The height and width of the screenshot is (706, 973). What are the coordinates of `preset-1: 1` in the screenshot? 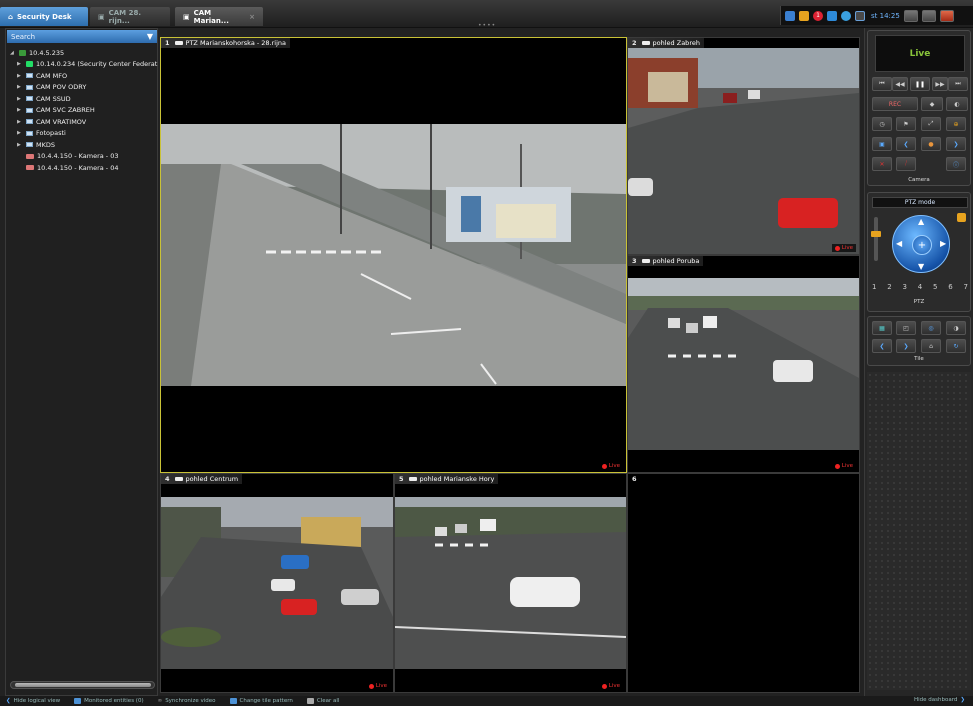 It's located at (874, 287).